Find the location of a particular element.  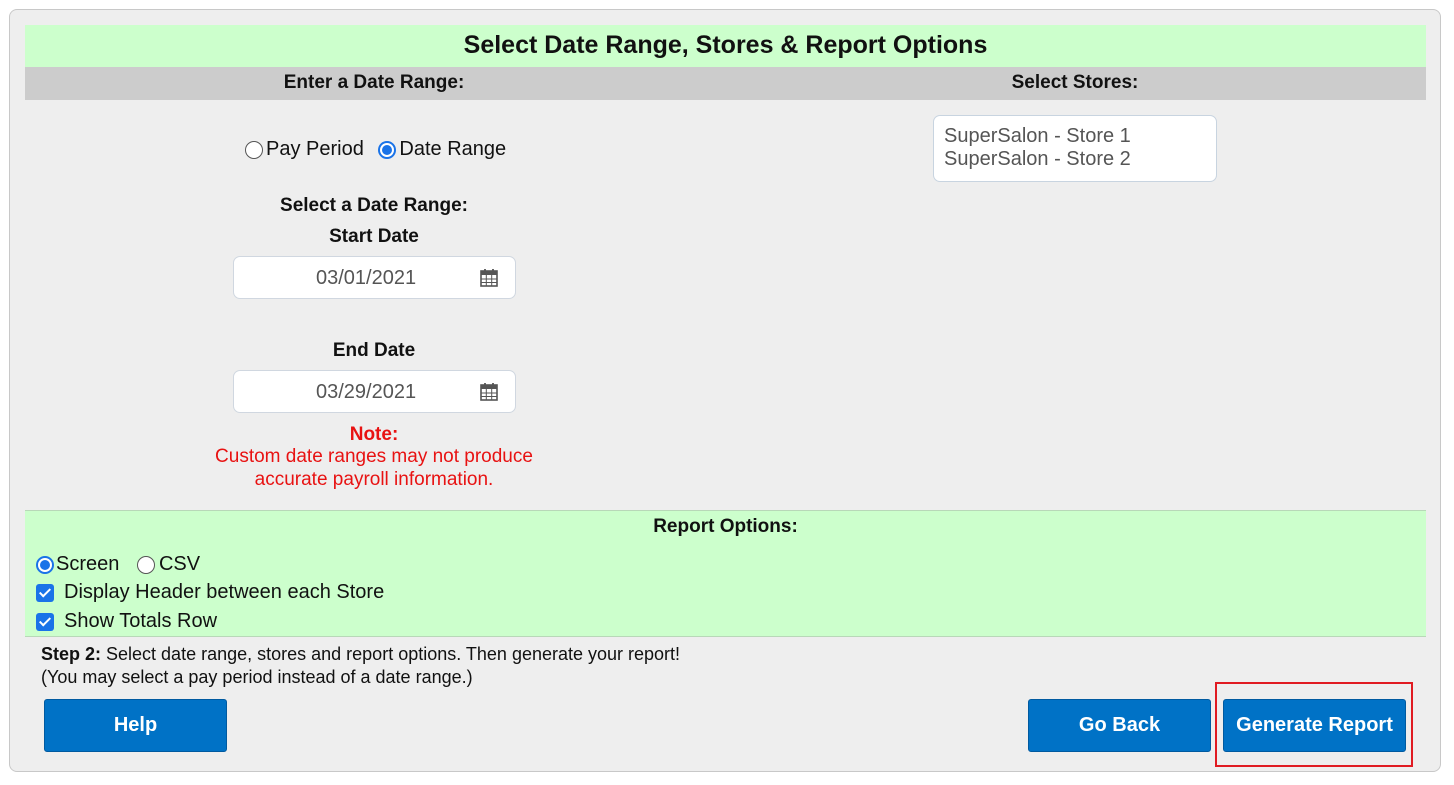

csv-label: CSV is located at coordinates (179, 564).